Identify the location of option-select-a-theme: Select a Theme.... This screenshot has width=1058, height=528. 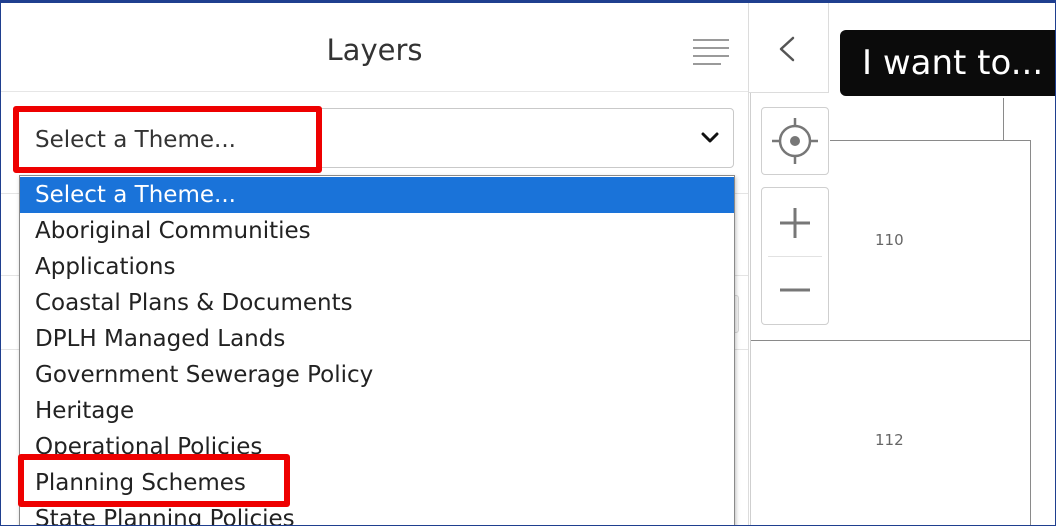
(377, 195).